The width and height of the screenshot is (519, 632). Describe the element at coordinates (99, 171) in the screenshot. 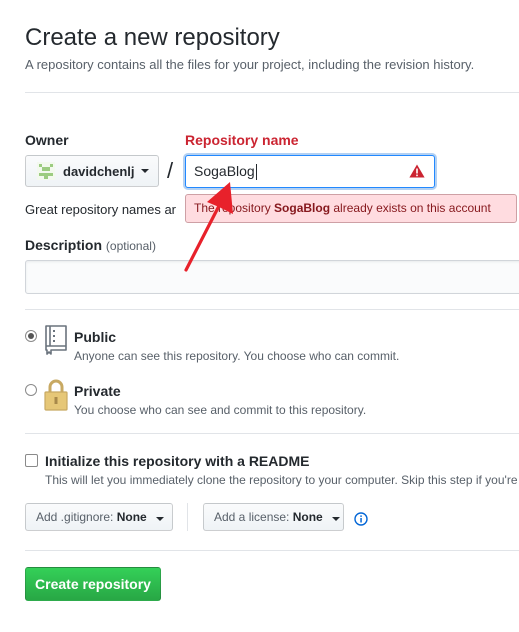

I see `owner-name: davidchenlj` at that location.